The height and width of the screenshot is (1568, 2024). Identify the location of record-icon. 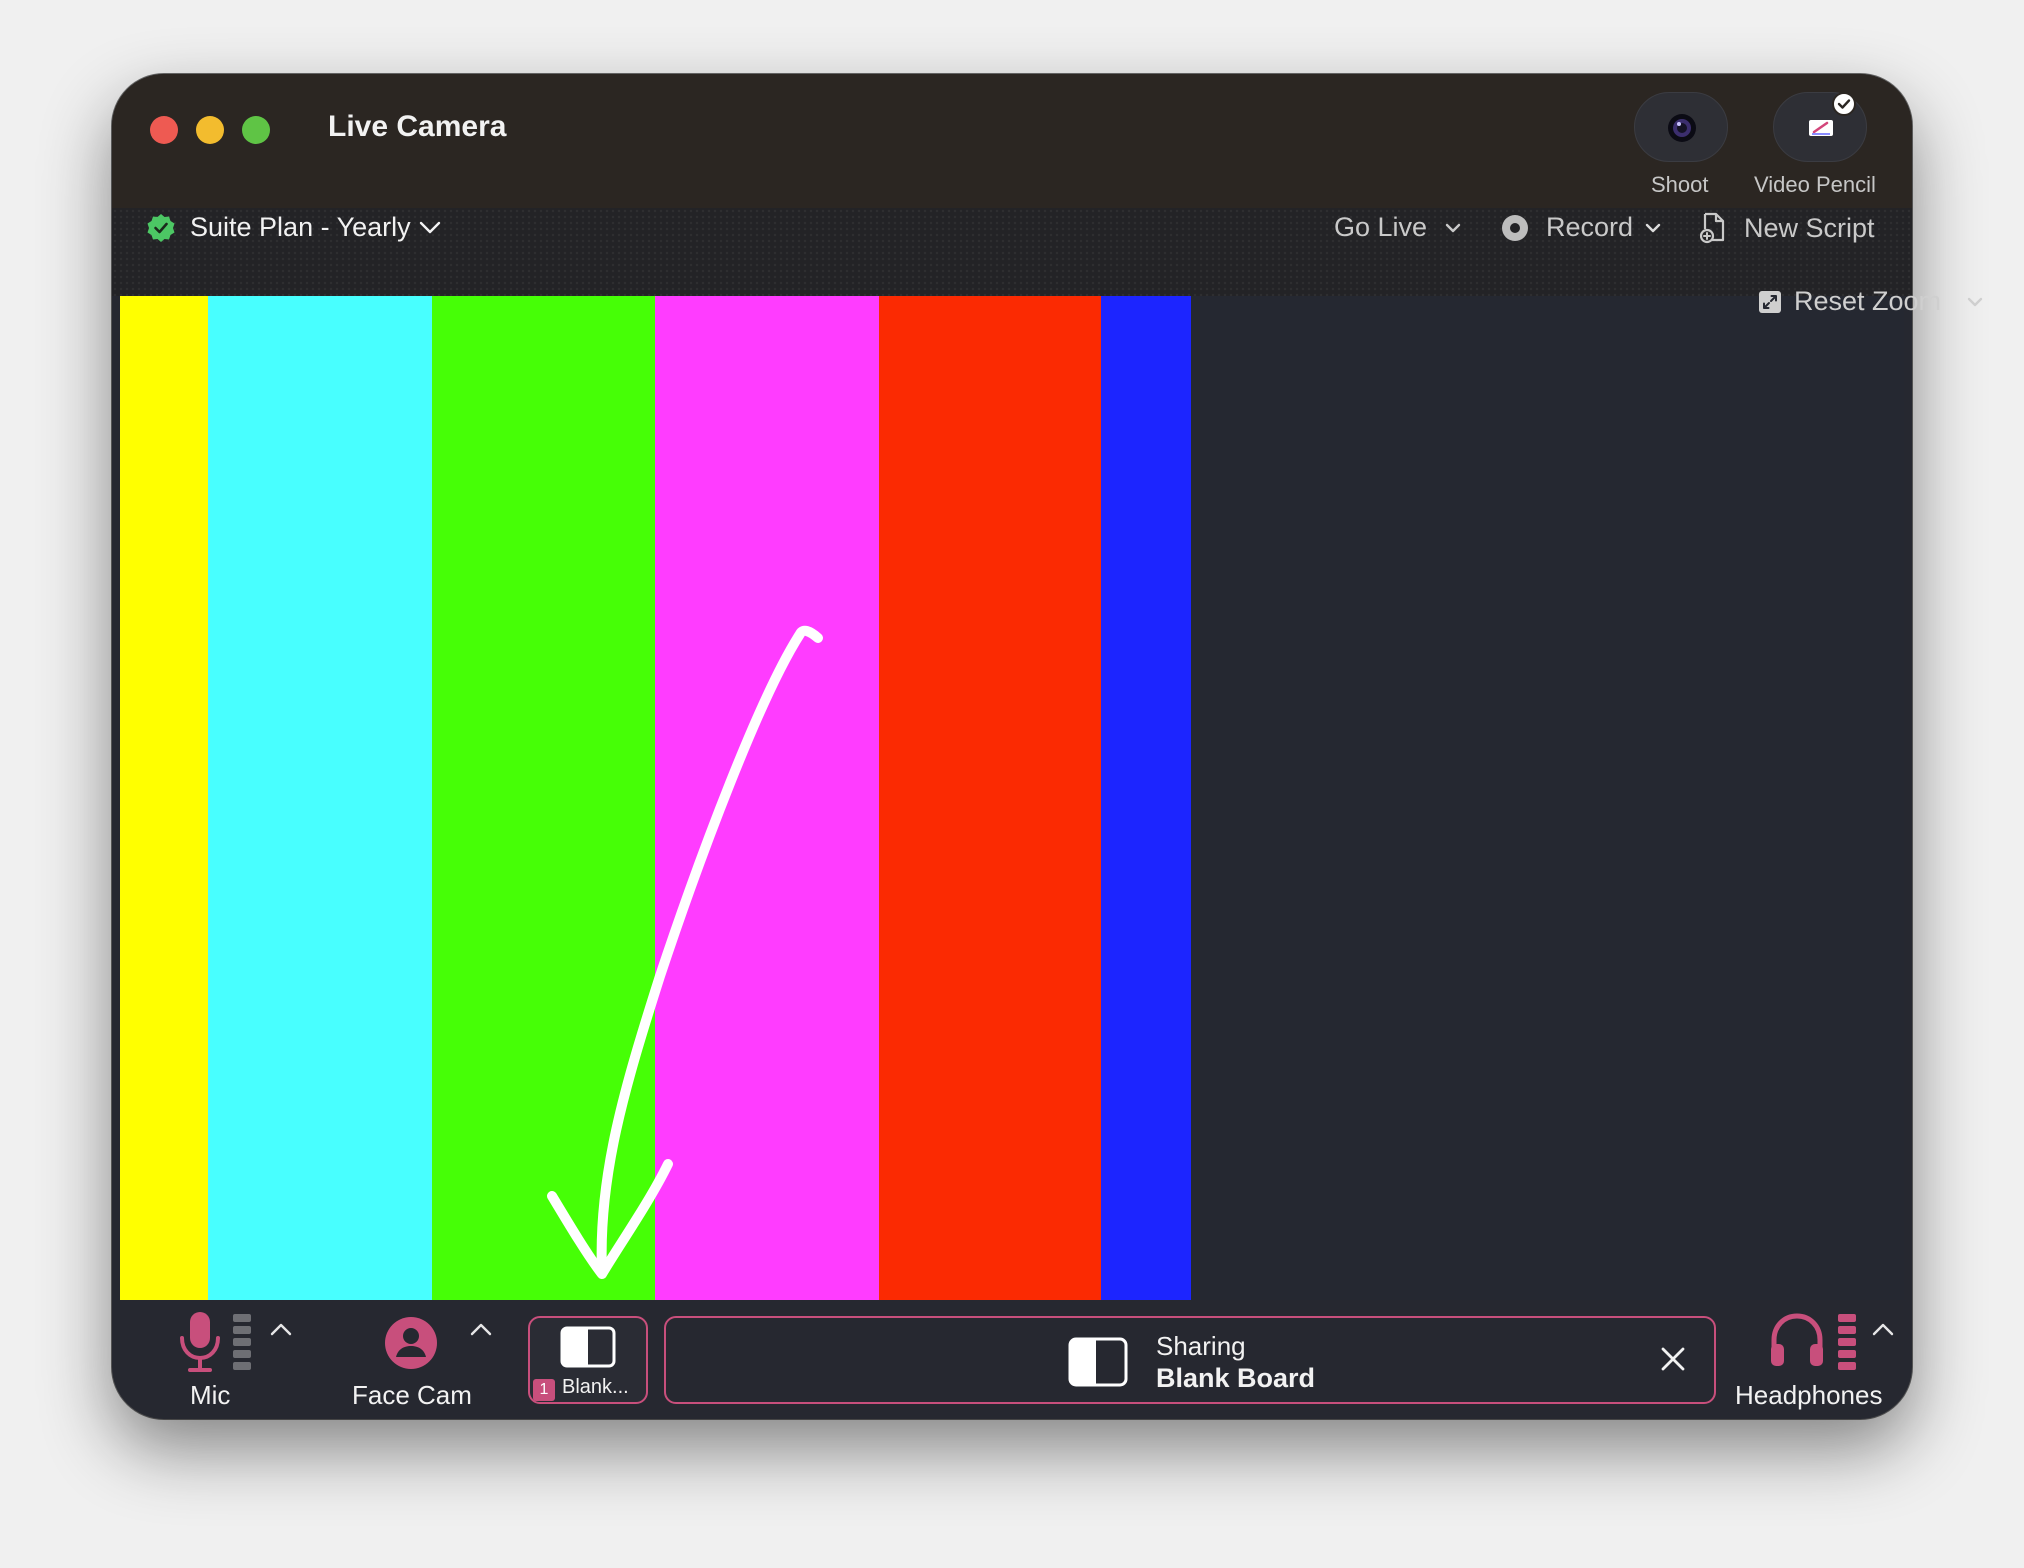
(1515, 227).